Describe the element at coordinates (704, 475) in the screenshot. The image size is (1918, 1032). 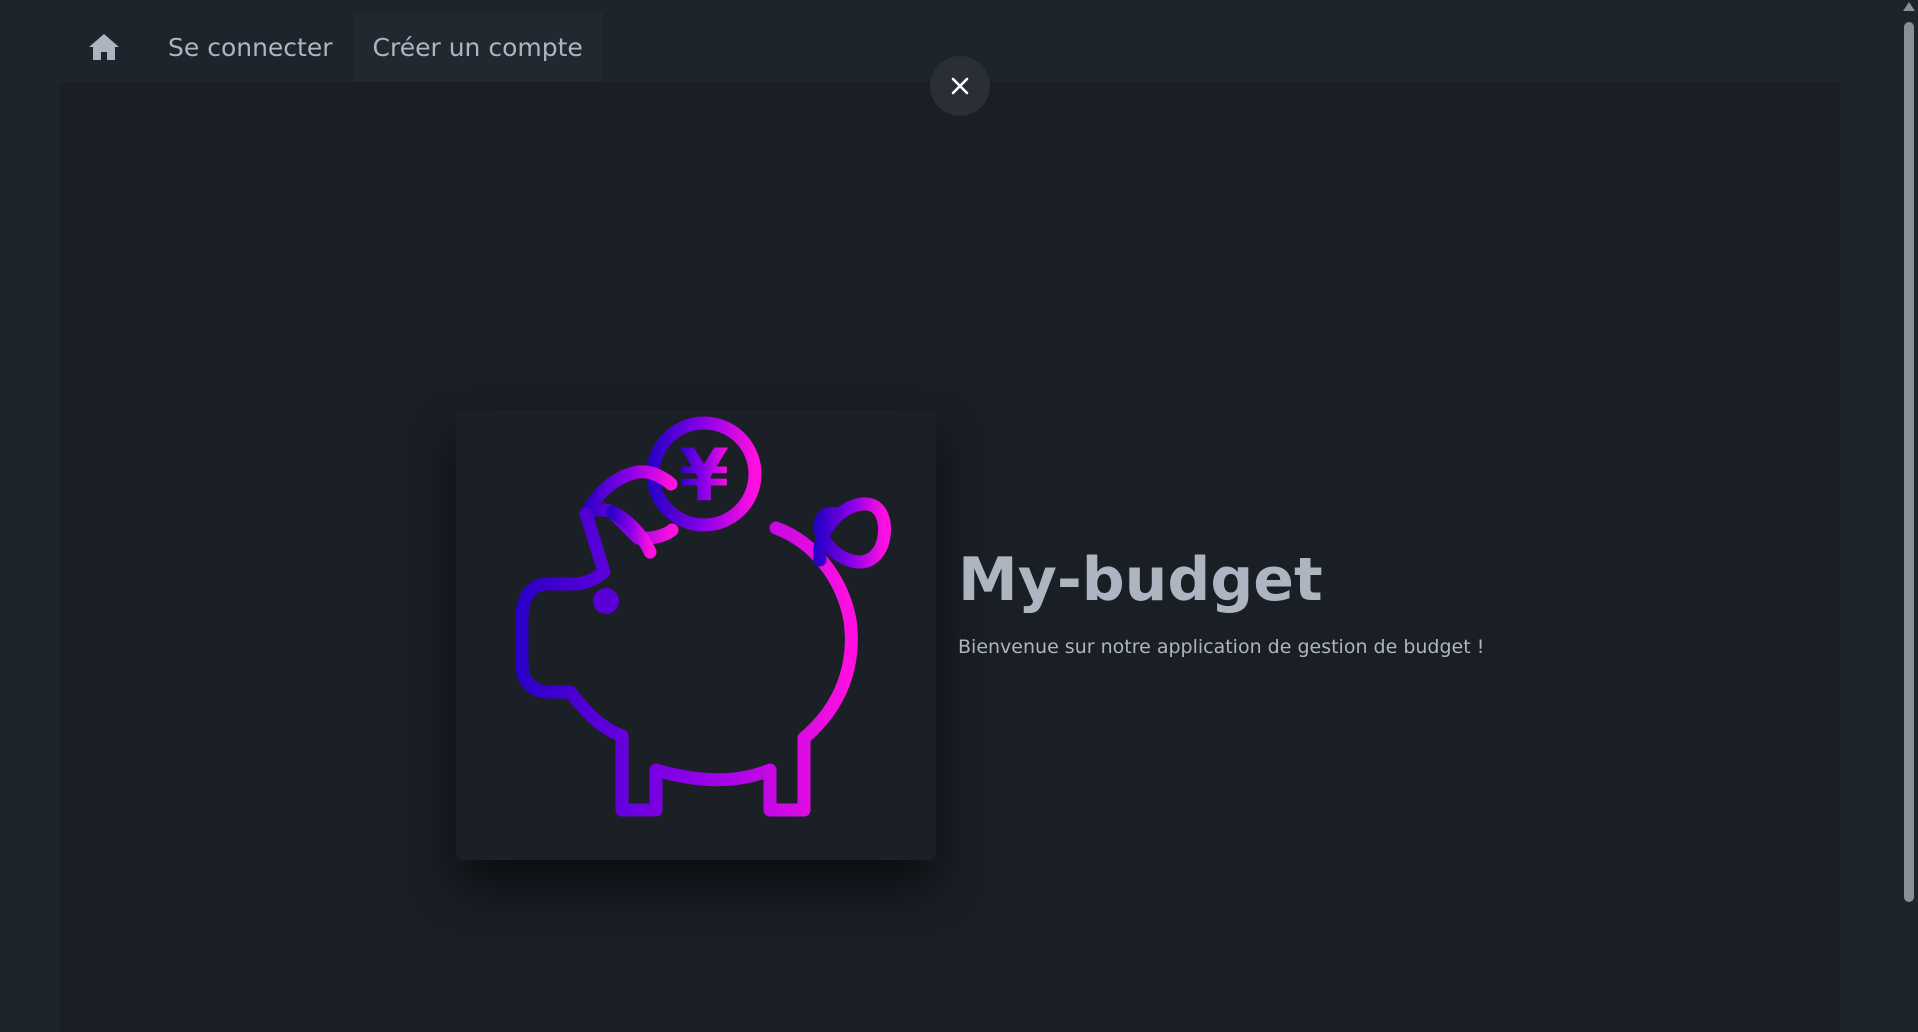
I see `yen-symbol: ¥` at that location.